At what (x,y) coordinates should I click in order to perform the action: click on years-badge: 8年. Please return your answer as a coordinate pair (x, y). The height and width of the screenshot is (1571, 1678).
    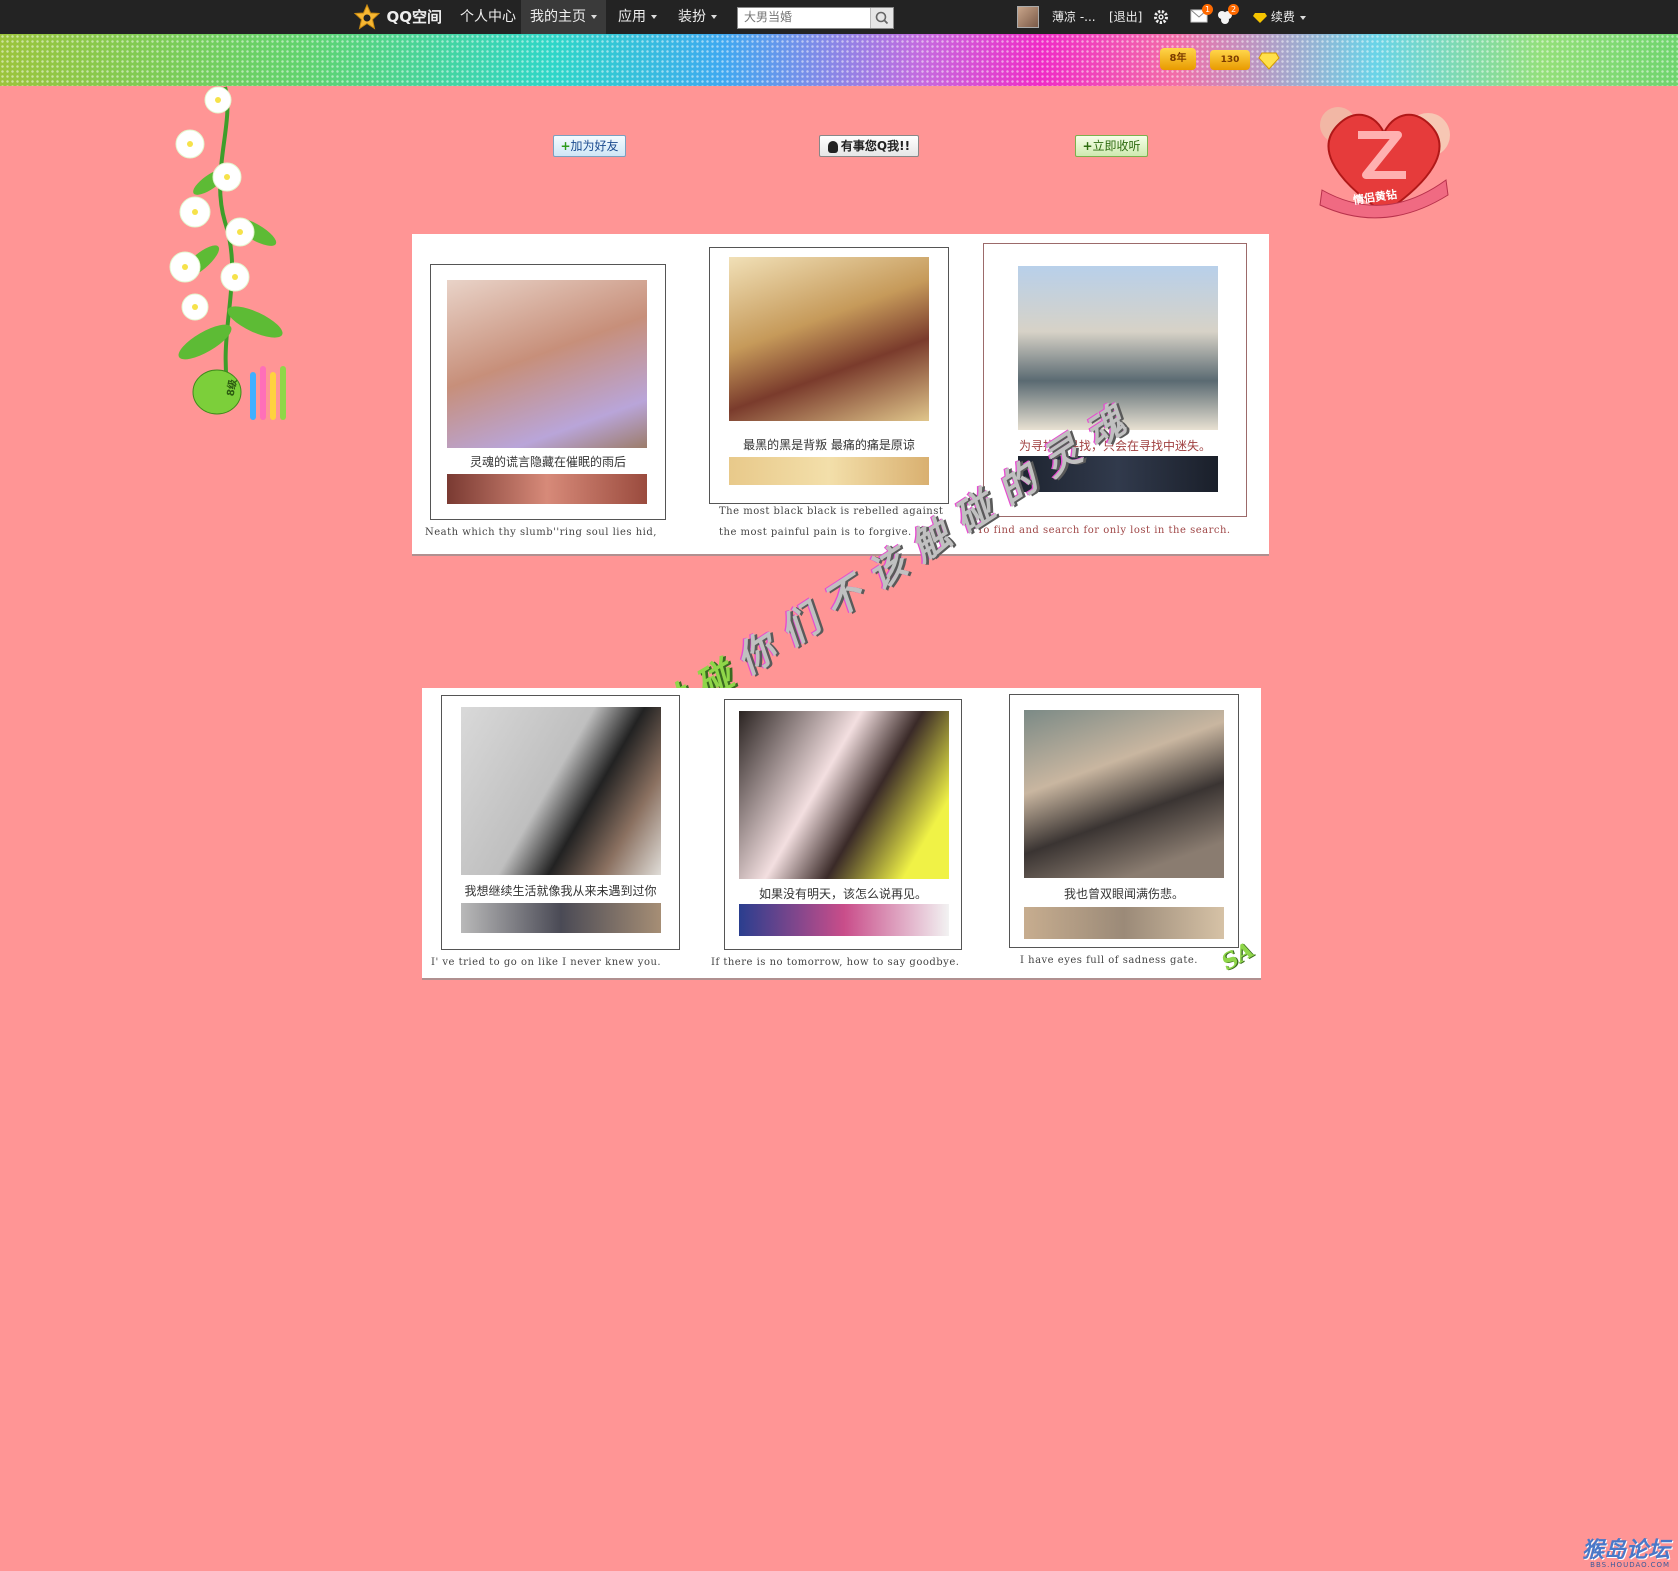
    Looking at the image, I should click on (1178, 59).